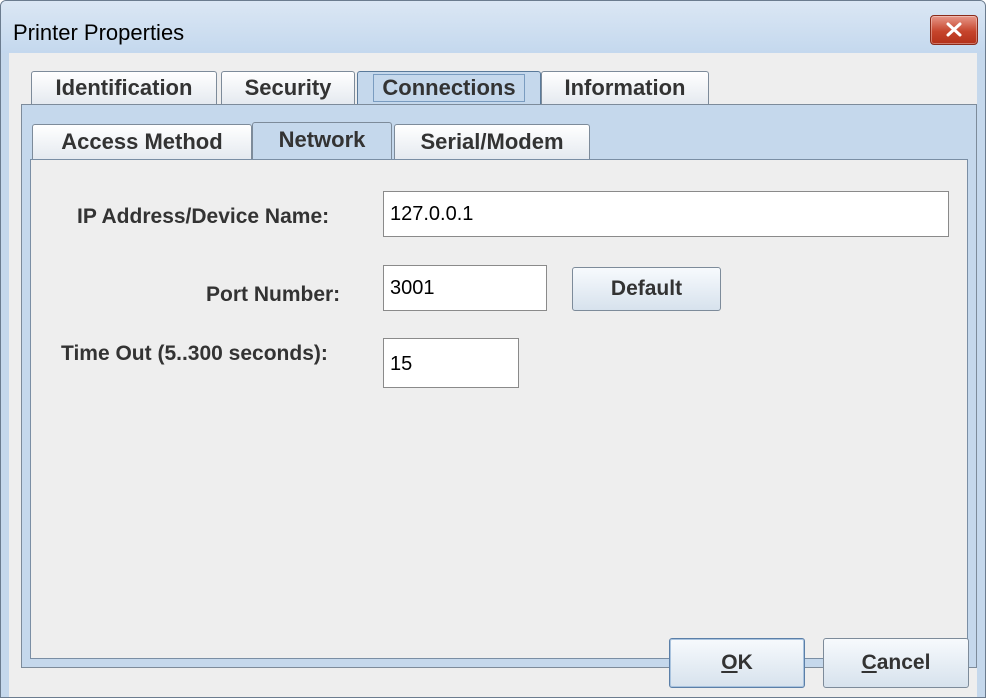 The image size is (986, 698). I want to click on title-bar: Printer Properties, so click(493, 27).